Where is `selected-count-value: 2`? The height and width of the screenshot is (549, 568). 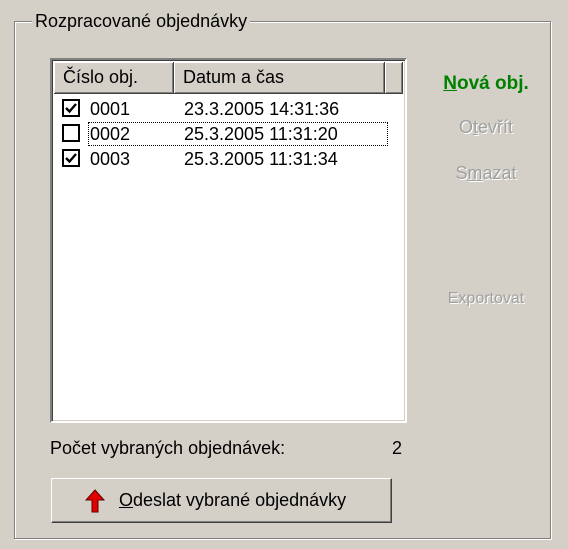 selected-count-value: 2 is located at coordinates (397, 448).